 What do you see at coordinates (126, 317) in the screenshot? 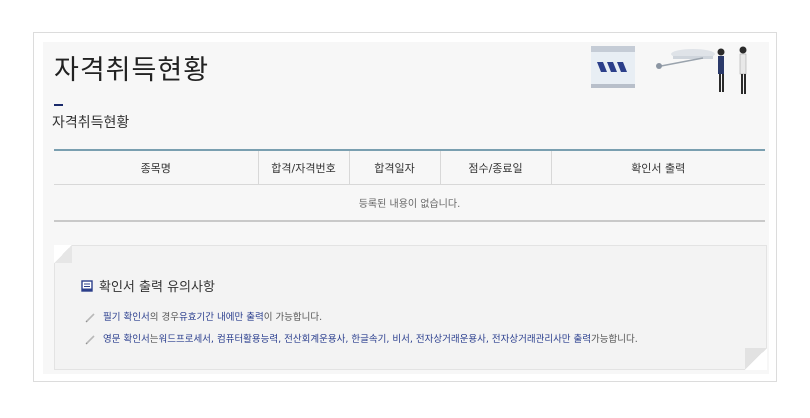
I see `notice-item-subject: 필기 확인서` at bounding box center [126, 317].